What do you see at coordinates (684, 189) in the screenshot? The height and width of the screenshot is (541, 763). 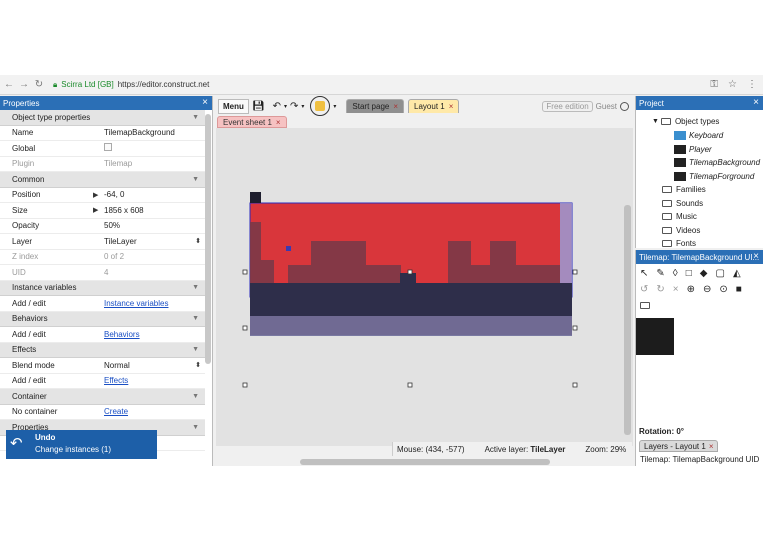 I see `tree-families: Families` at bounding box center [684, 189].